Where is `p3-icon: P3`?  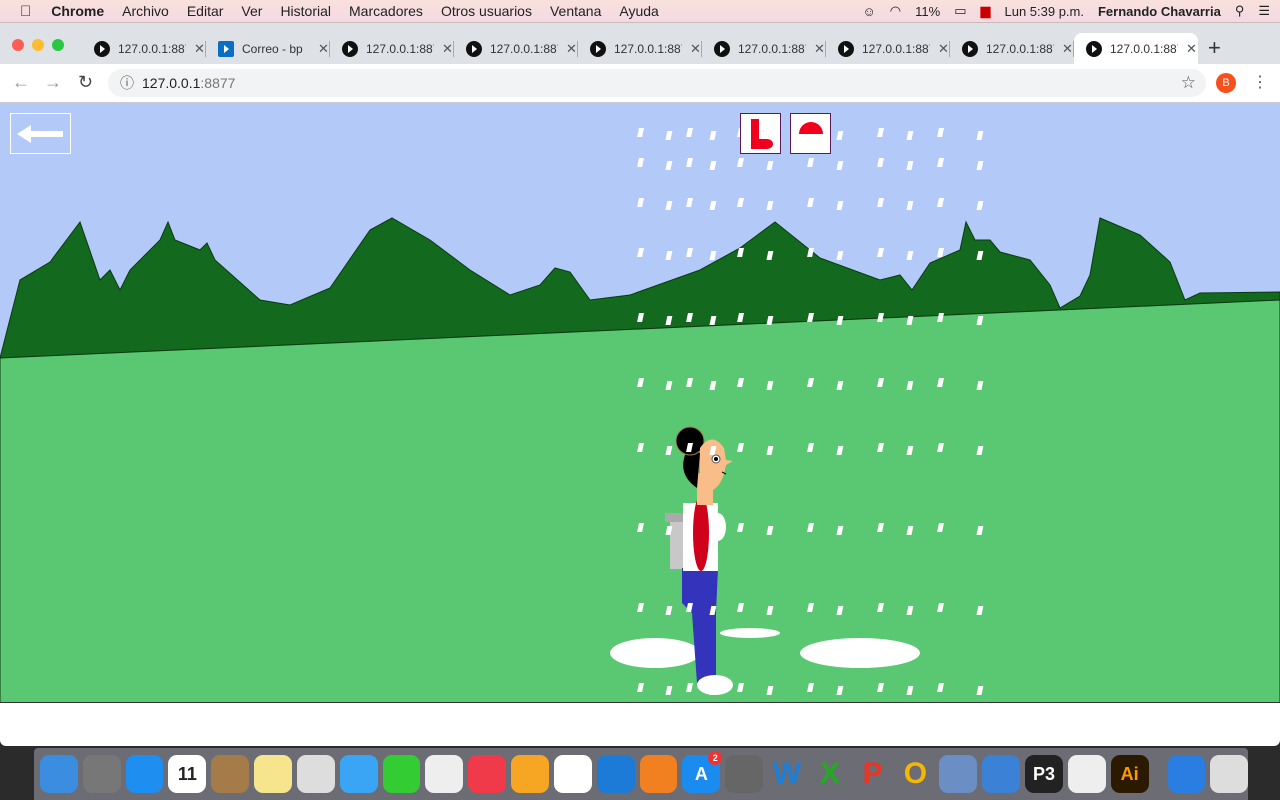
p3-icon: P3 is located at coordinates (1044, 774).